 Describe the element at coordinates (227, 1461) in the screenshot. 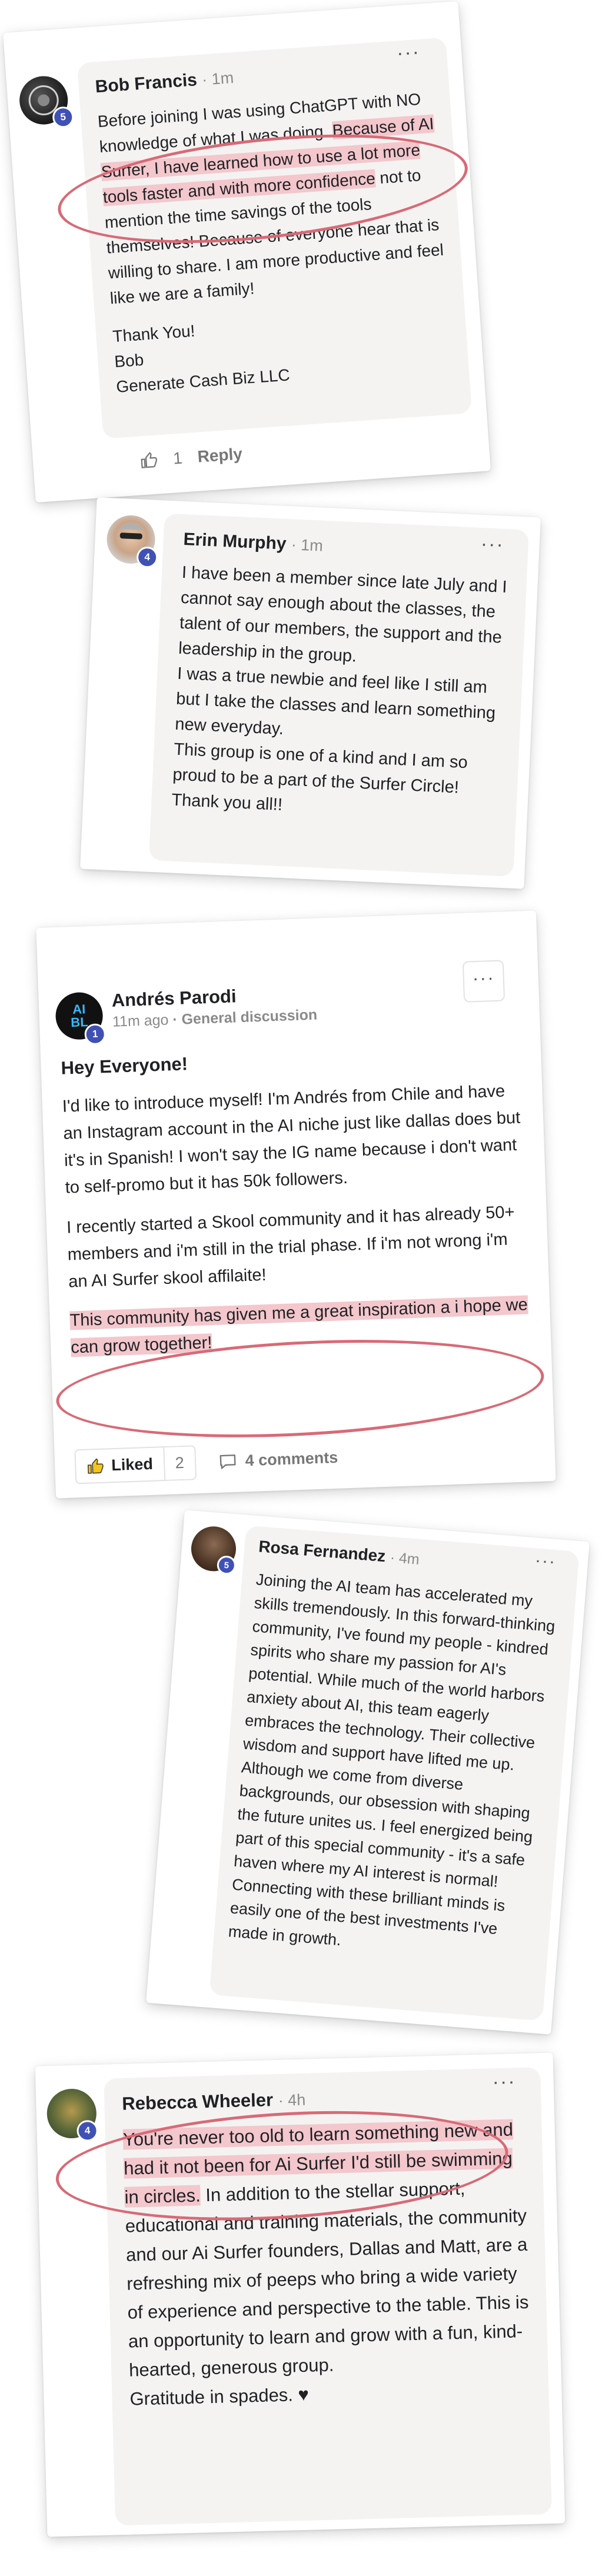

I see `comment-bubble-icon` at that location.